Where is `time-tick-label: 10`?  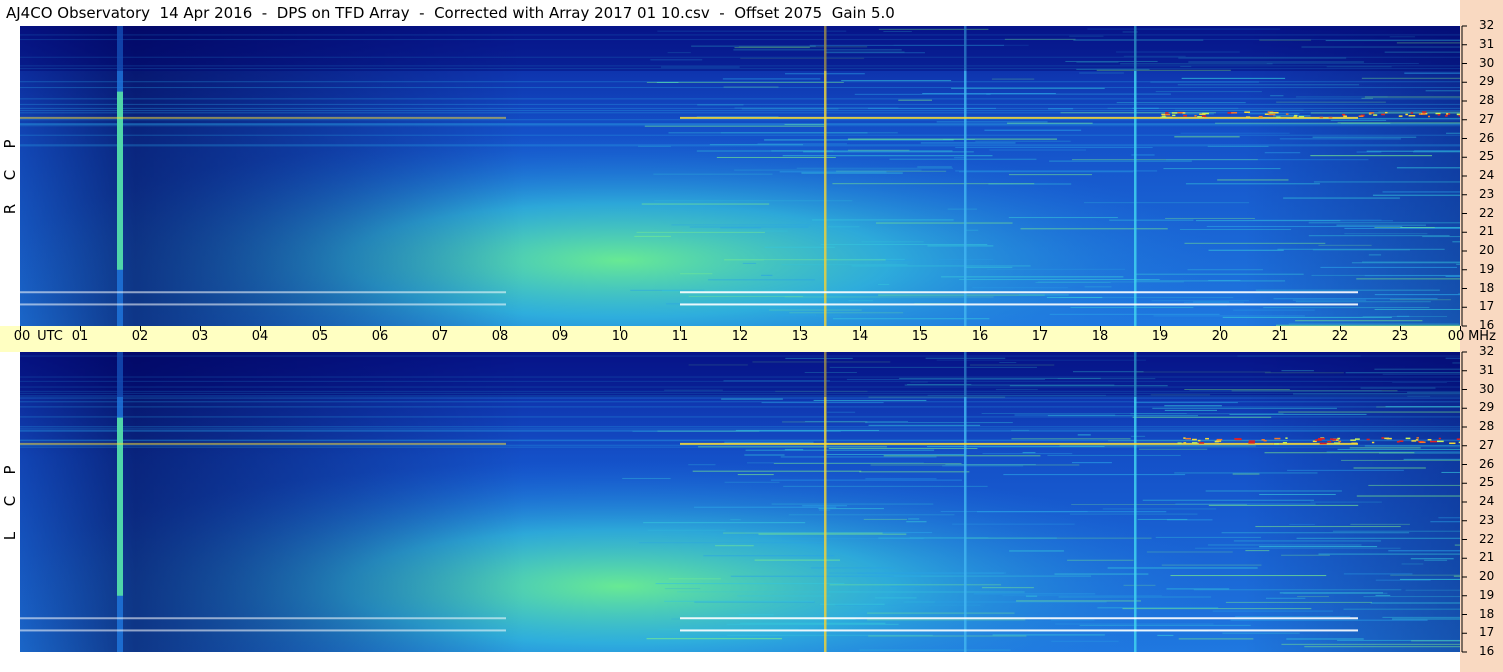
time-tick-label: 10 is located at coordinates (620, 336).